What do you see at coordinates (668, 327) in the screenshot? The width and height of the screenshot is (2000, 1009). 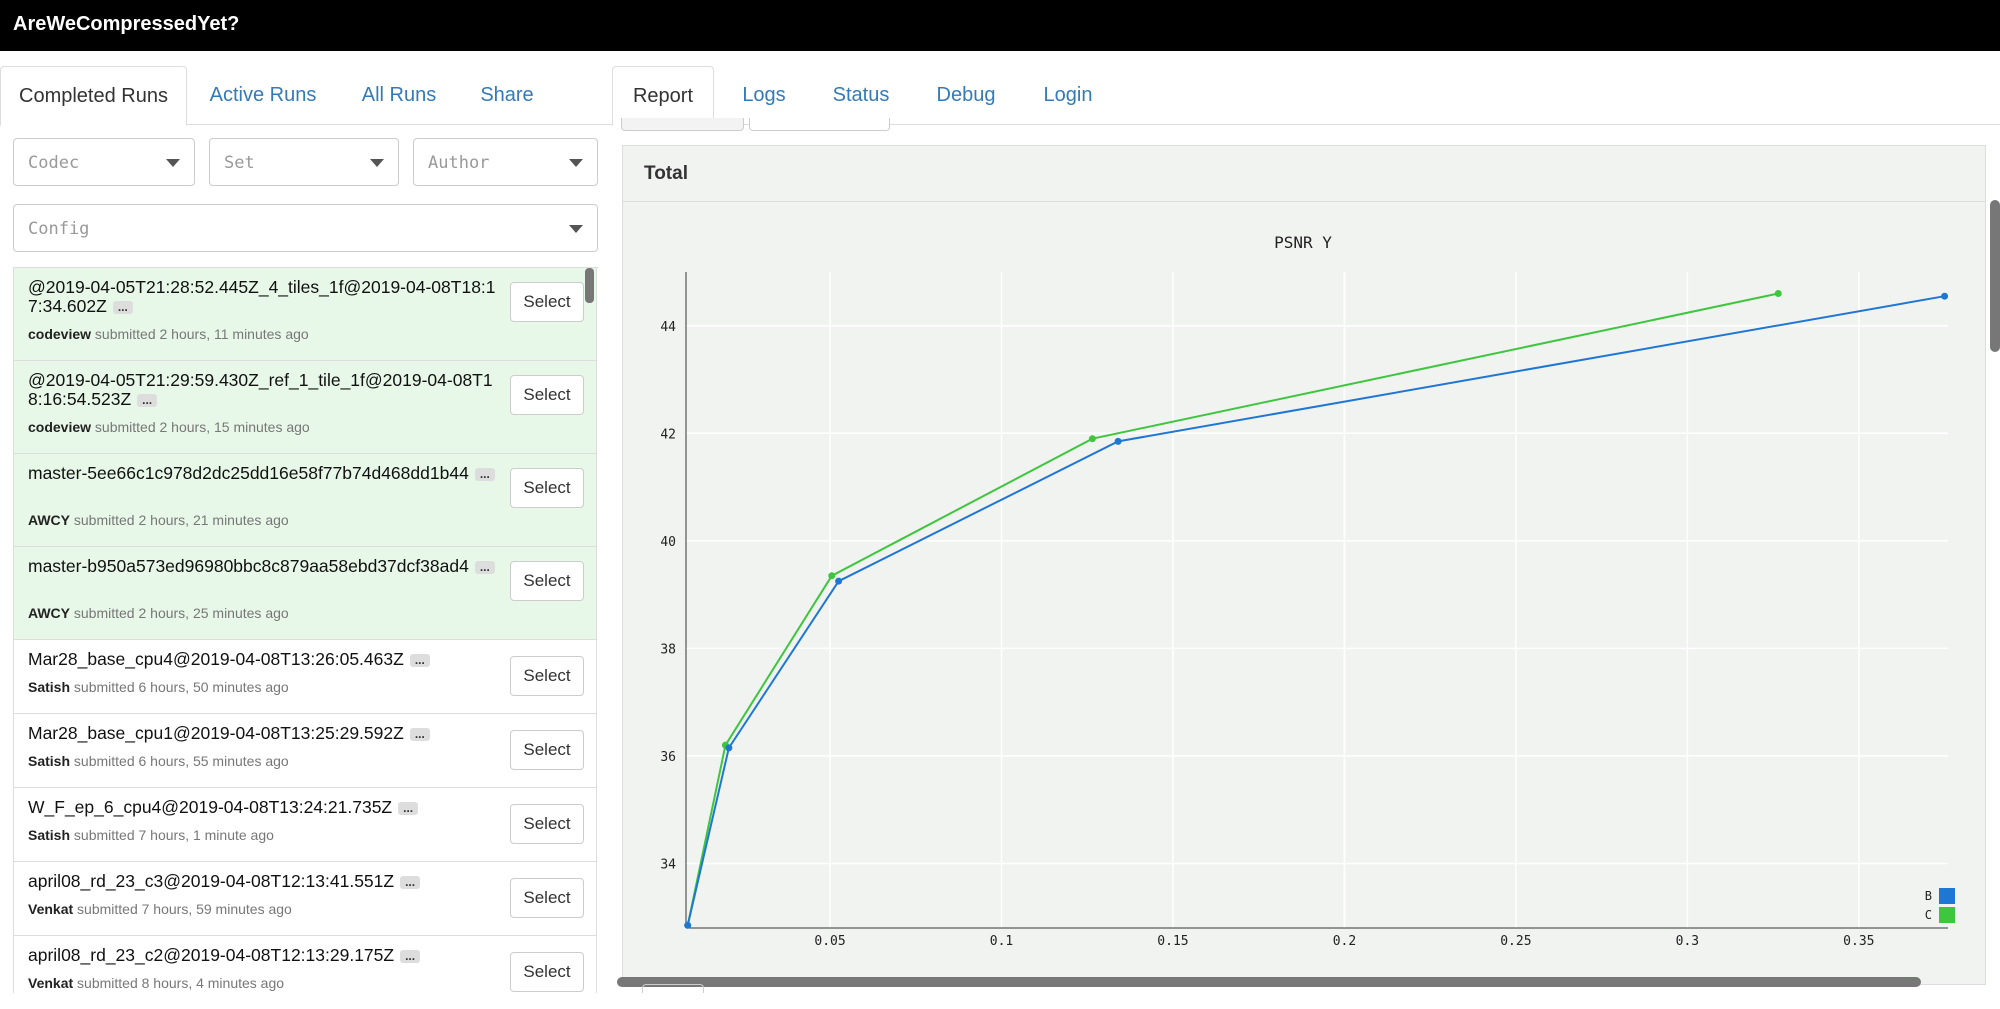 I see `y-tick-label: 44` at bounding box center [668, 327].